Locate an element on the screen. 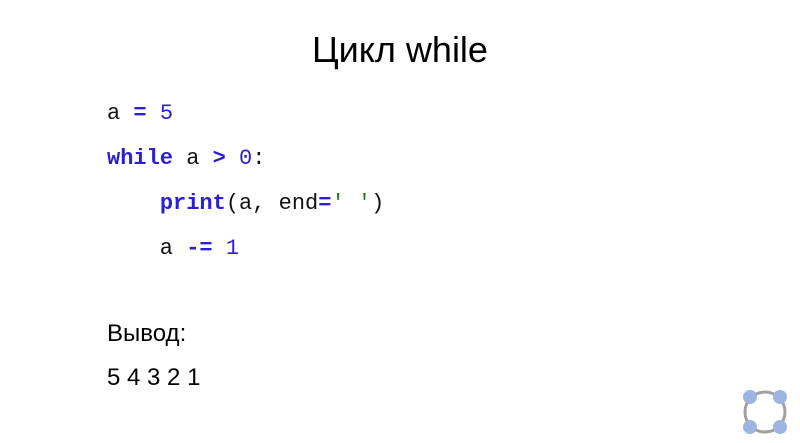 Image resolution: width=800 pixels, height=443 pixels. code-token: -= is located at coordinates (199, 248).